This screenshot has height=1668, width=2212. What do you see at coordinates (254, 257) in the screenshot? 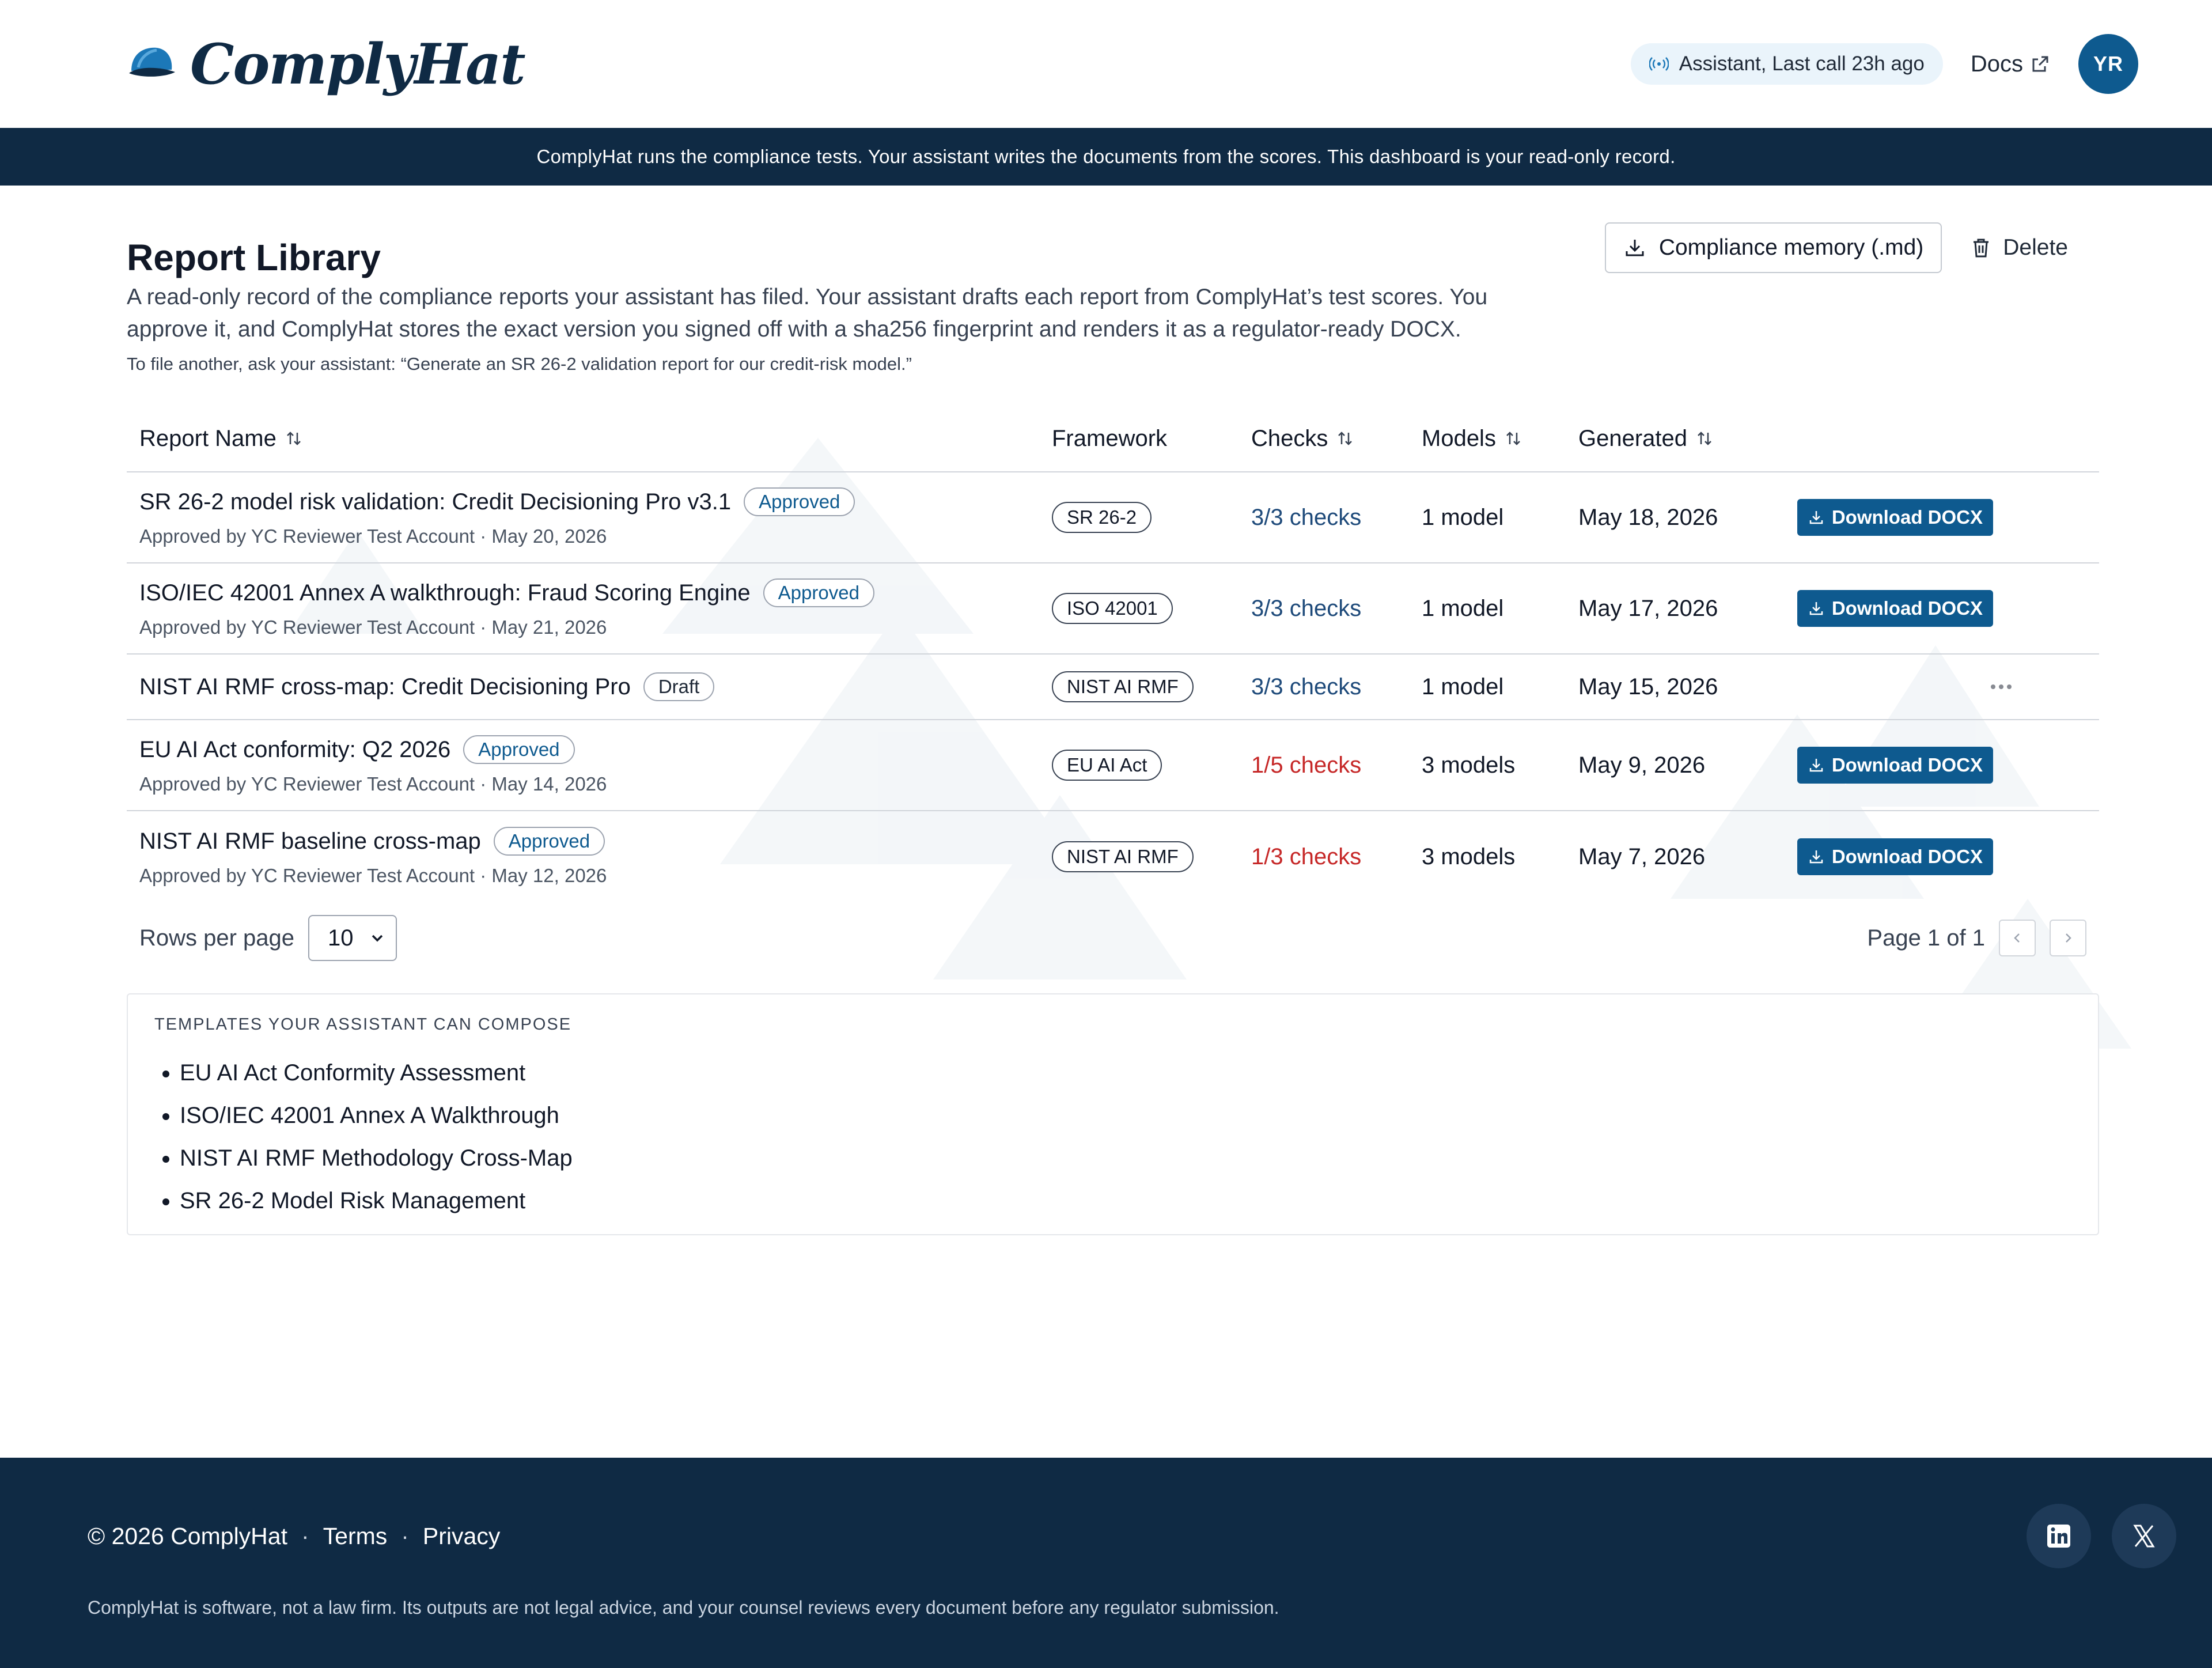
I see `page-title: Report Library` at bounding box center [254, 257].